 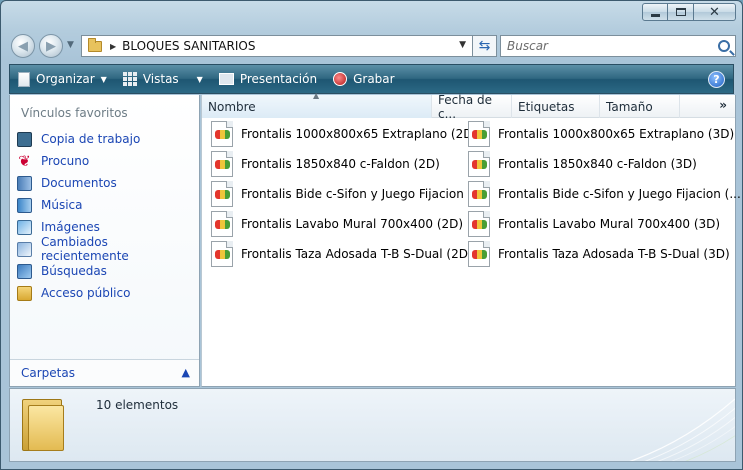 I want to click on breadcrumb-current: BLOQUES SANITARIOS, so click(x=188, y=46).